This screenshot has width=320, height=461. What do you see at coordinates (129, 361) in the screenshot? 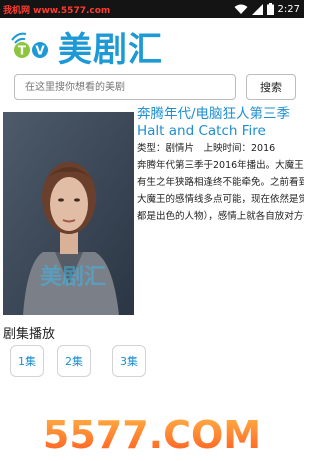
I see `episode-button-3: 3集` at bounding box center [129, 361].